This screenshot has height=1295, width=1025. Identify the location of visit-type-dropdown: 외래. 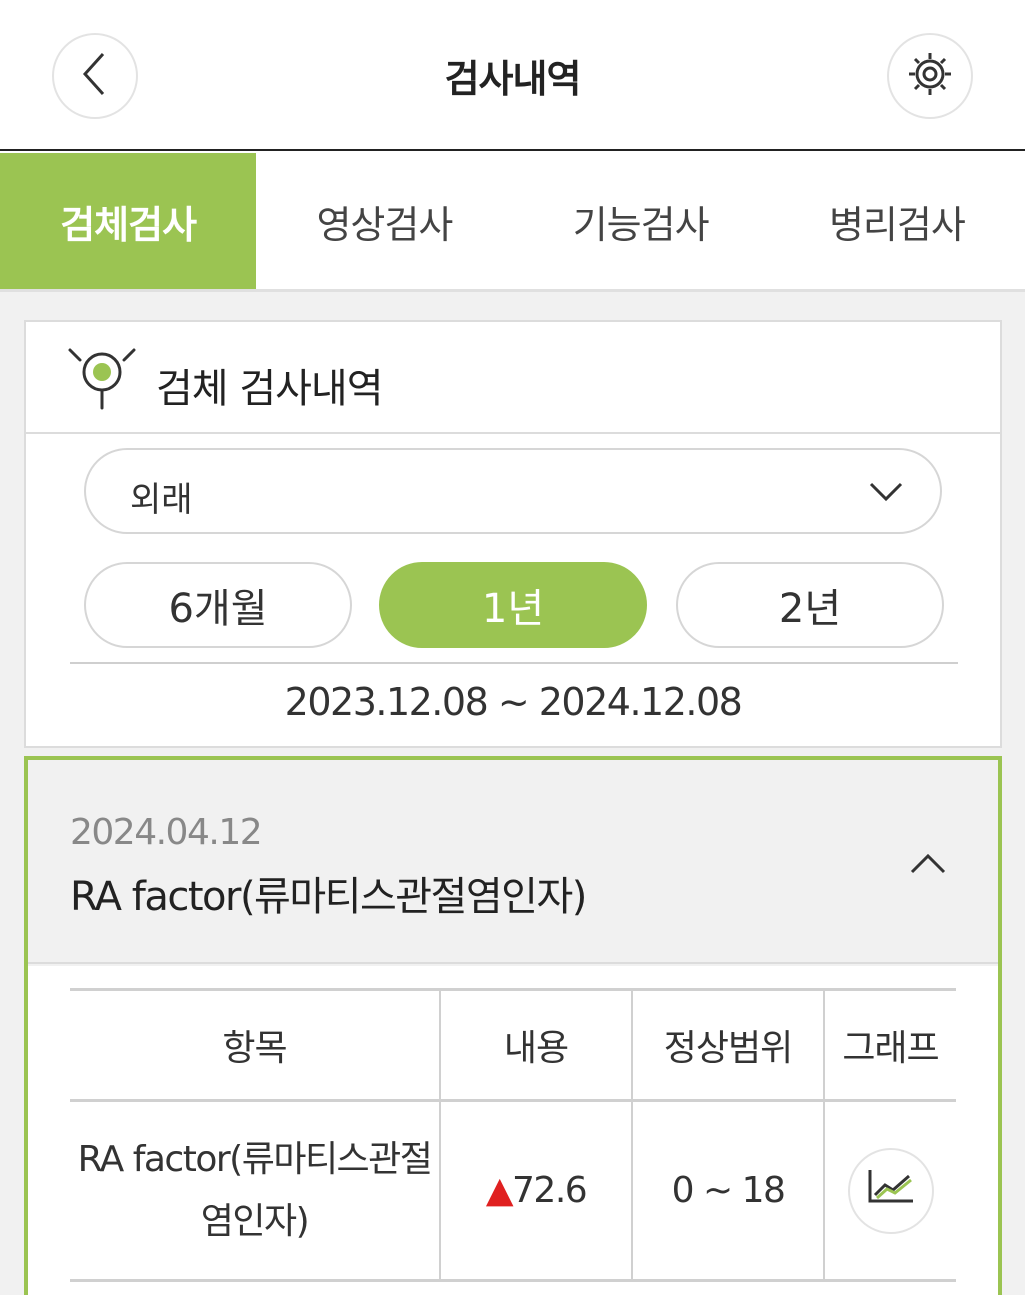
(513, 491).